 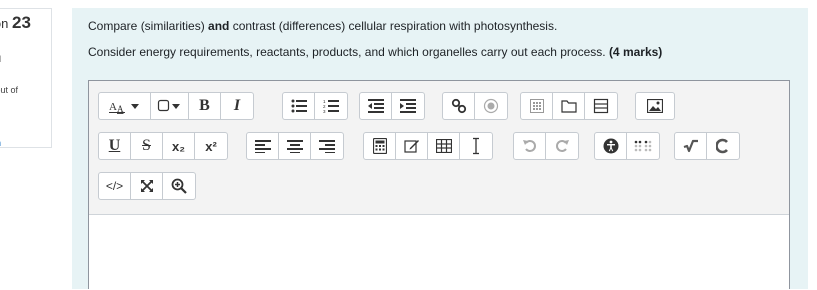 I want to click on media-icon, so click(x=601, y=106).